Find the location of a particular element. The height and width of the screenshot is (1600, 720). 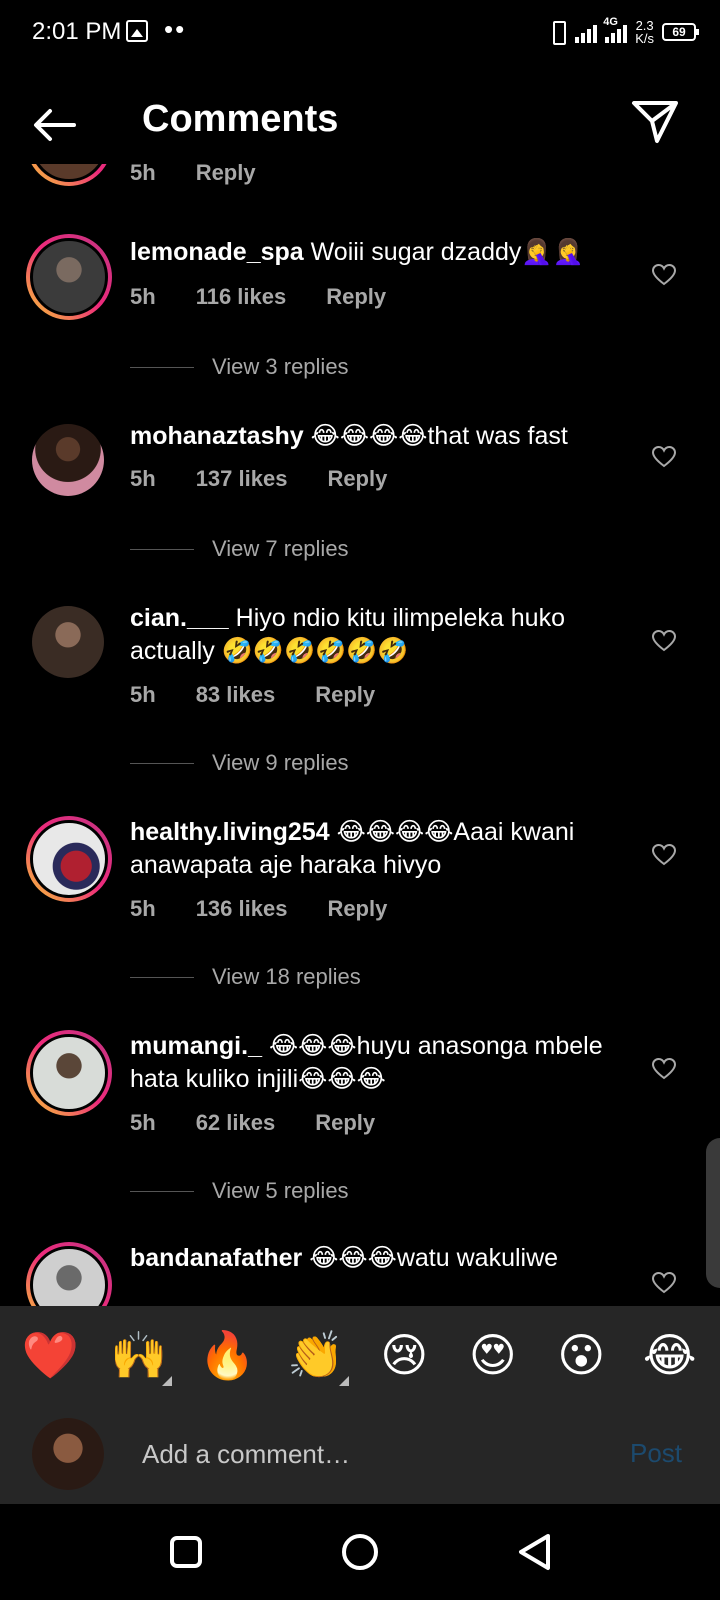

header-mask is located at coordinates (360, 157).